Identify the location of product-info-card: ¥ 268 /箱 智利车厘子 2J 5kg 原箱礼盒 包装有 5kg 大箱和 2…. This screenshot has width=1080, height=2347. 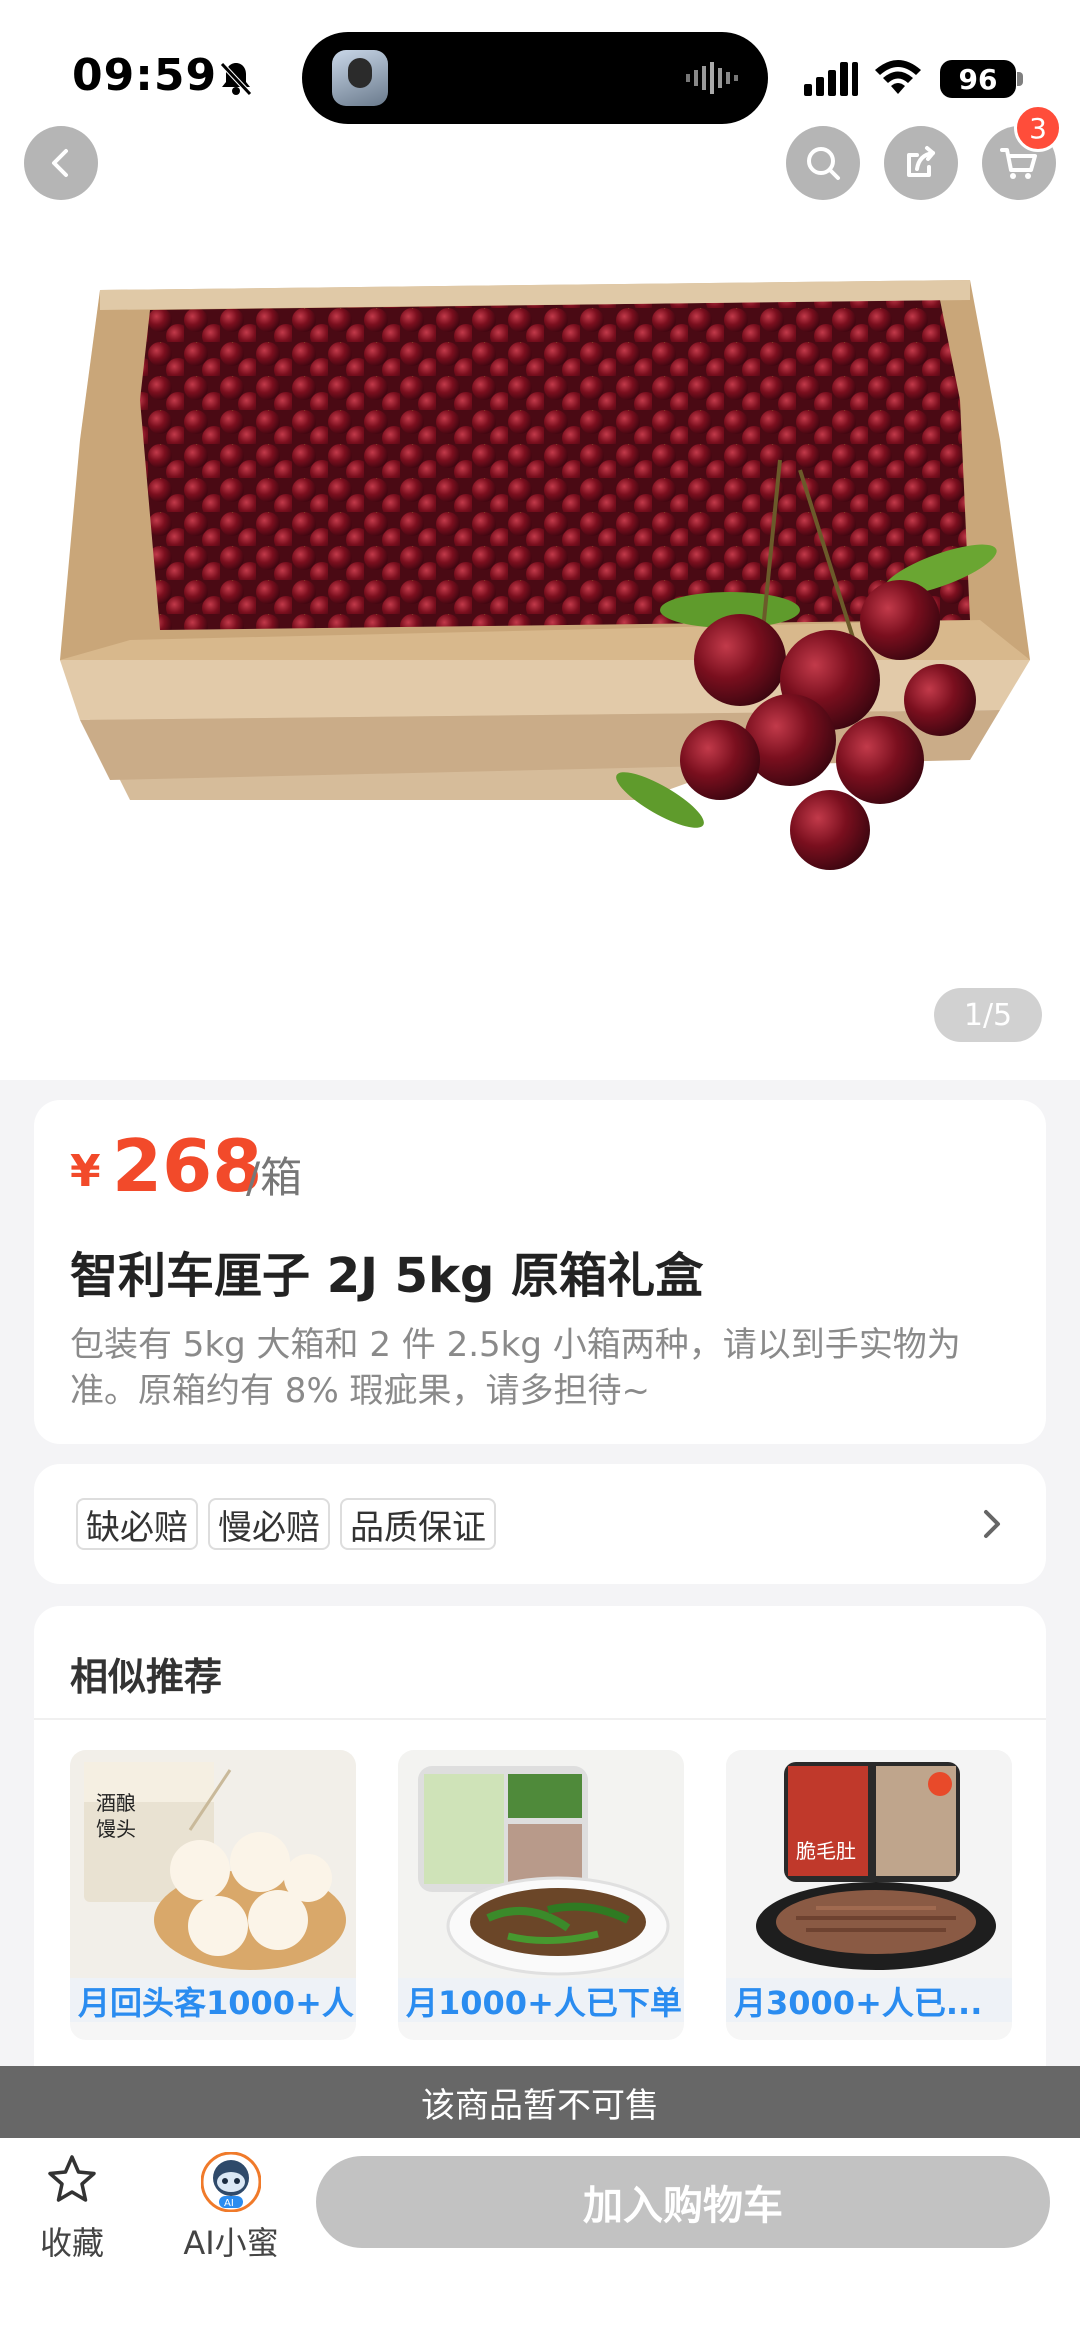
(540, 1272).